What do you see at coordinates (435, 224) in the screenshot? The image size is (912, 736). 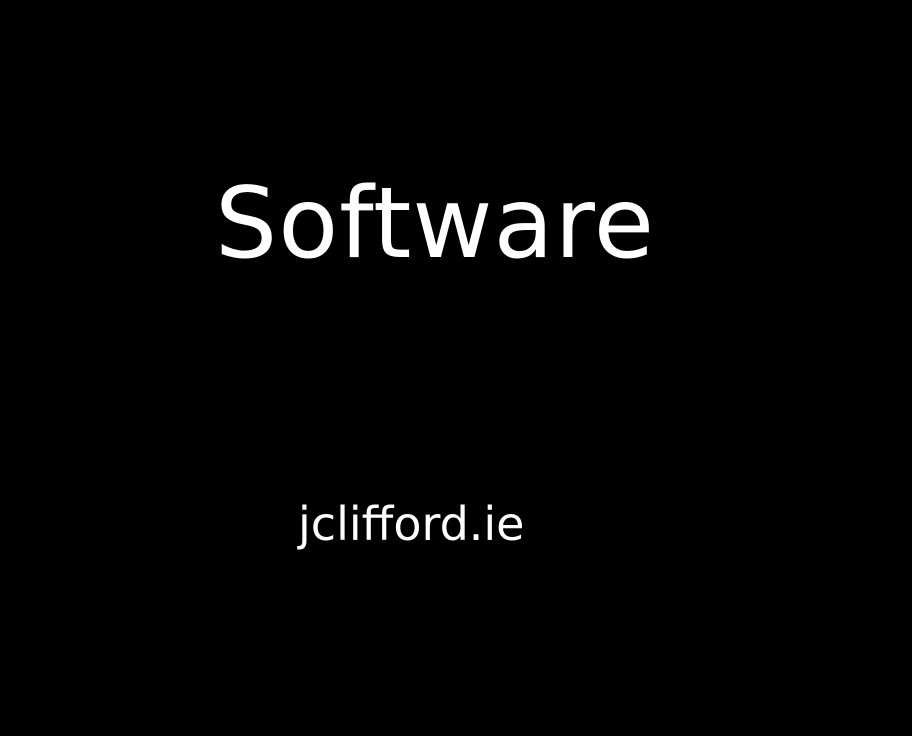 I see `slide-title: Software` at bounding box center [435, 224].